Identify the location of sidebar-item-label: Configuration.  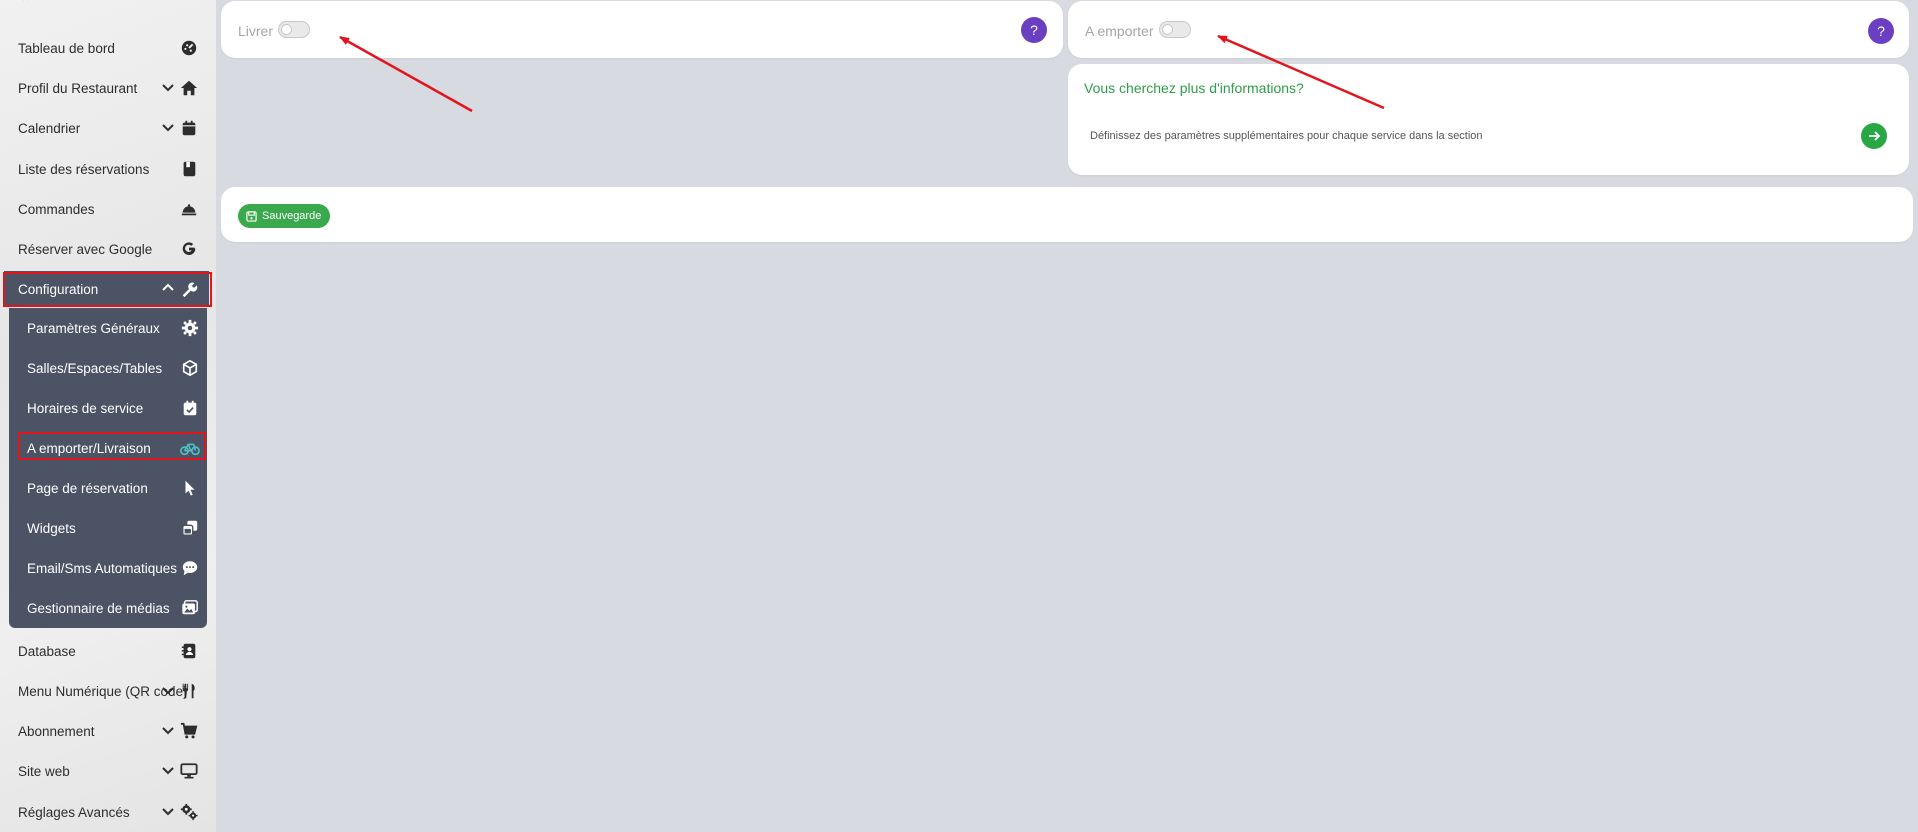
(58, 289).